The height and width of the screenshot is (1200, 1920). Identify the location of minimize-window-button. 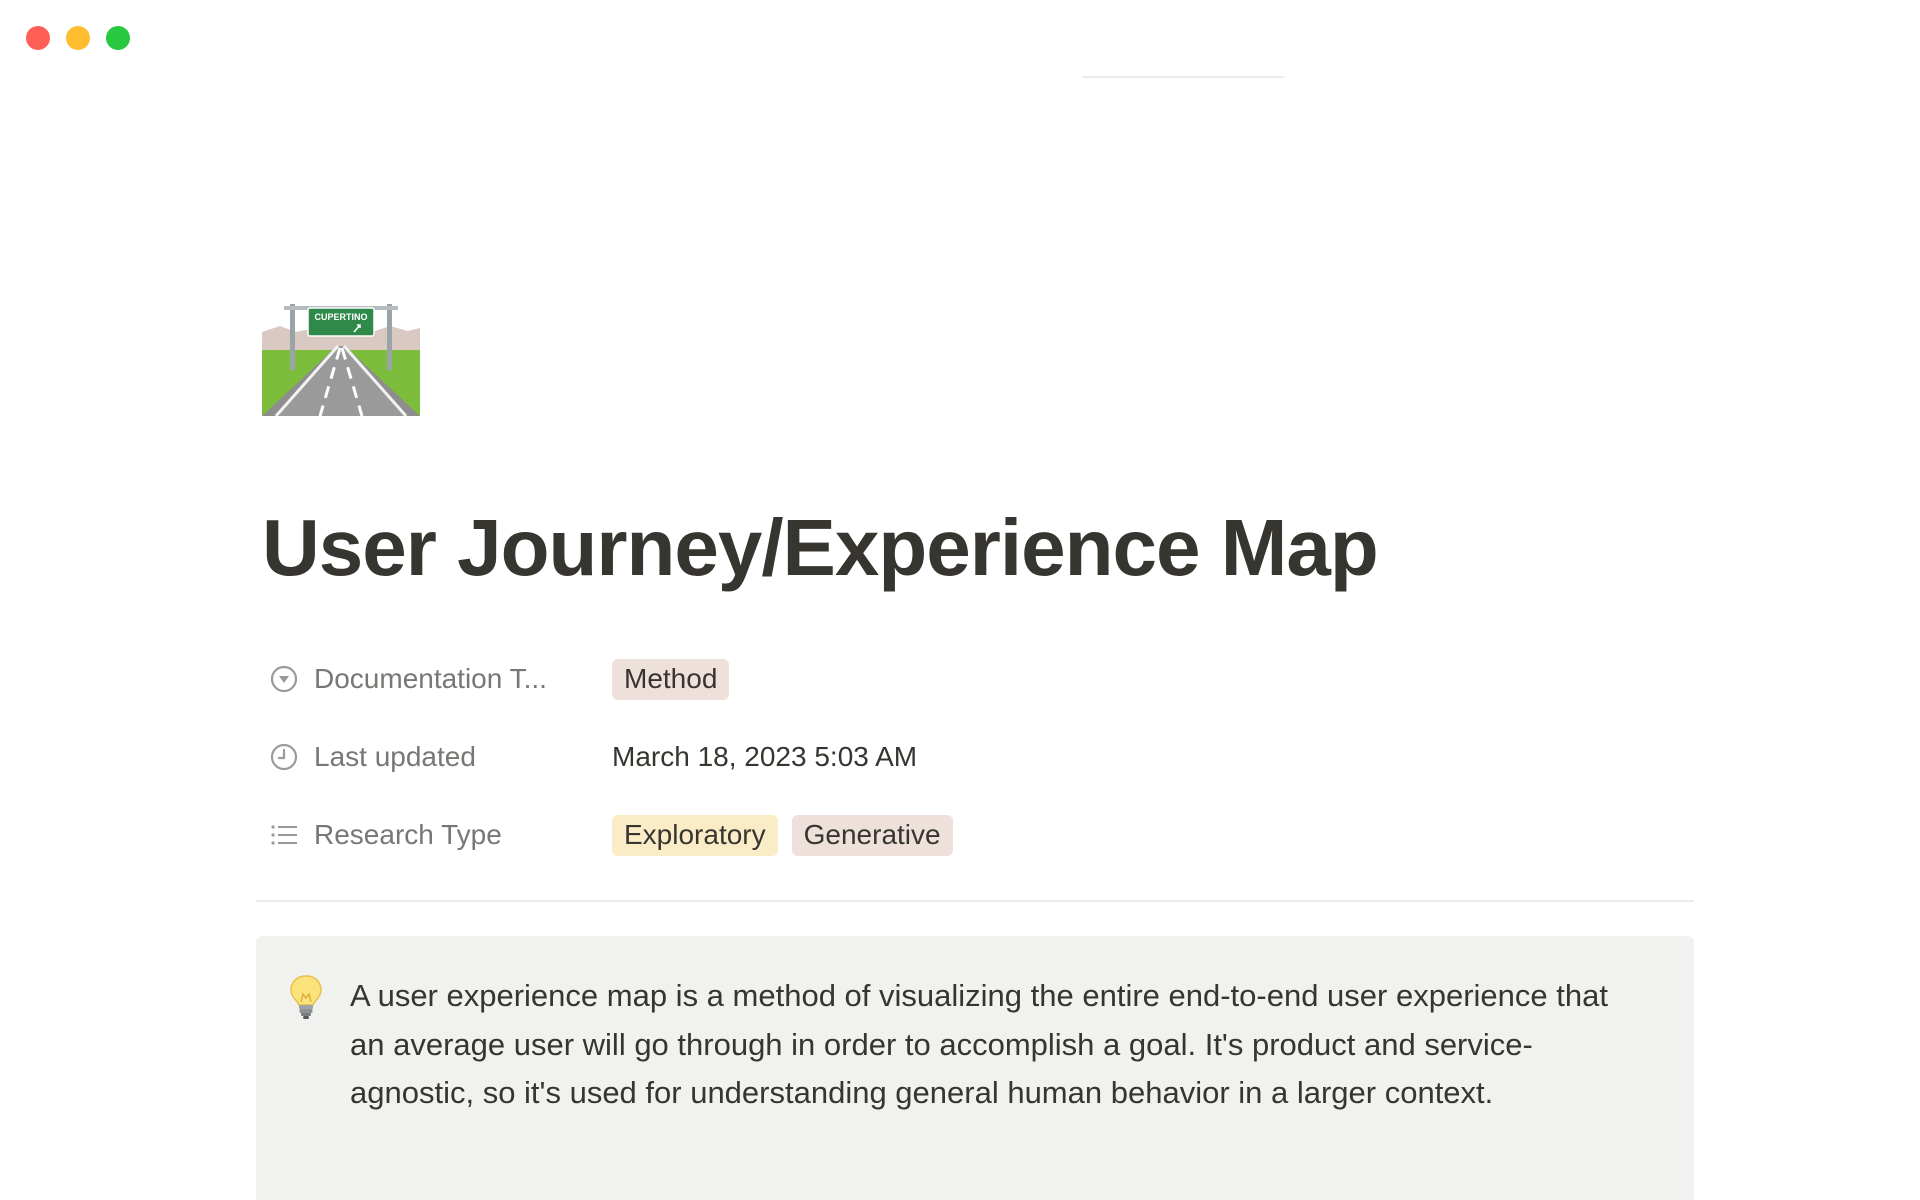
(78, 38).